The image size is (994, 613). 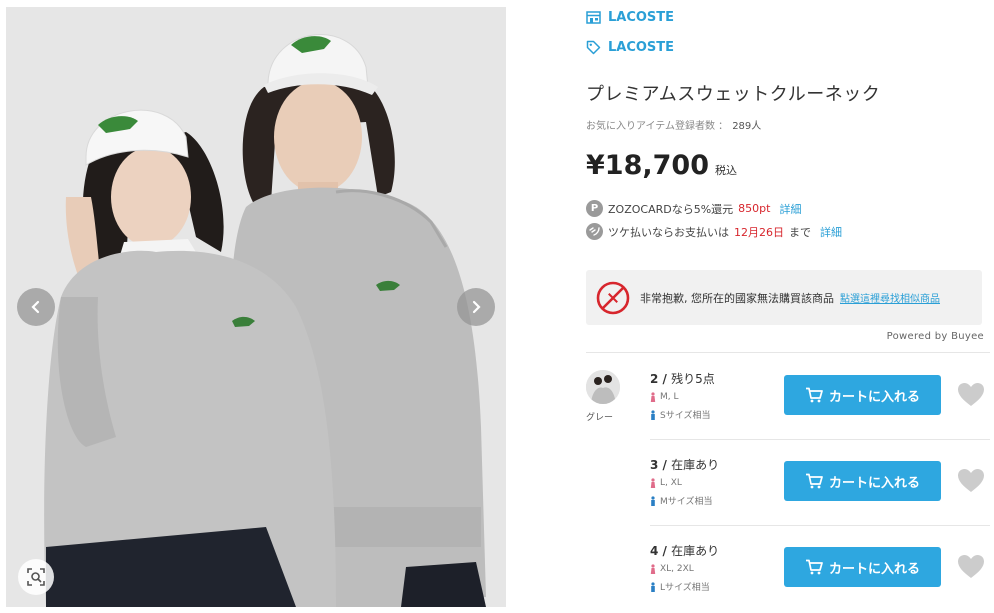 I want to click on buyee-notice: 非常抱歉, 您所在的國家無法購買該商品 點選這裡尋找相似商品, so click(x=784, y=297).